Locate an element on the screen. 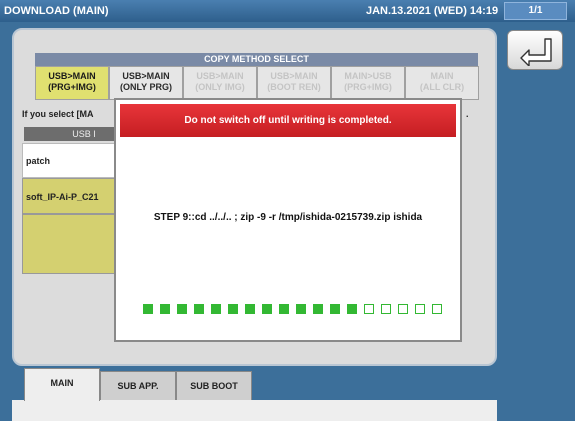 Image resolution: width=575 pixels, height=421 pixels. copy-method-tab: USB>MAIN (PRG+IMG) is located at coordinates (72, 83).